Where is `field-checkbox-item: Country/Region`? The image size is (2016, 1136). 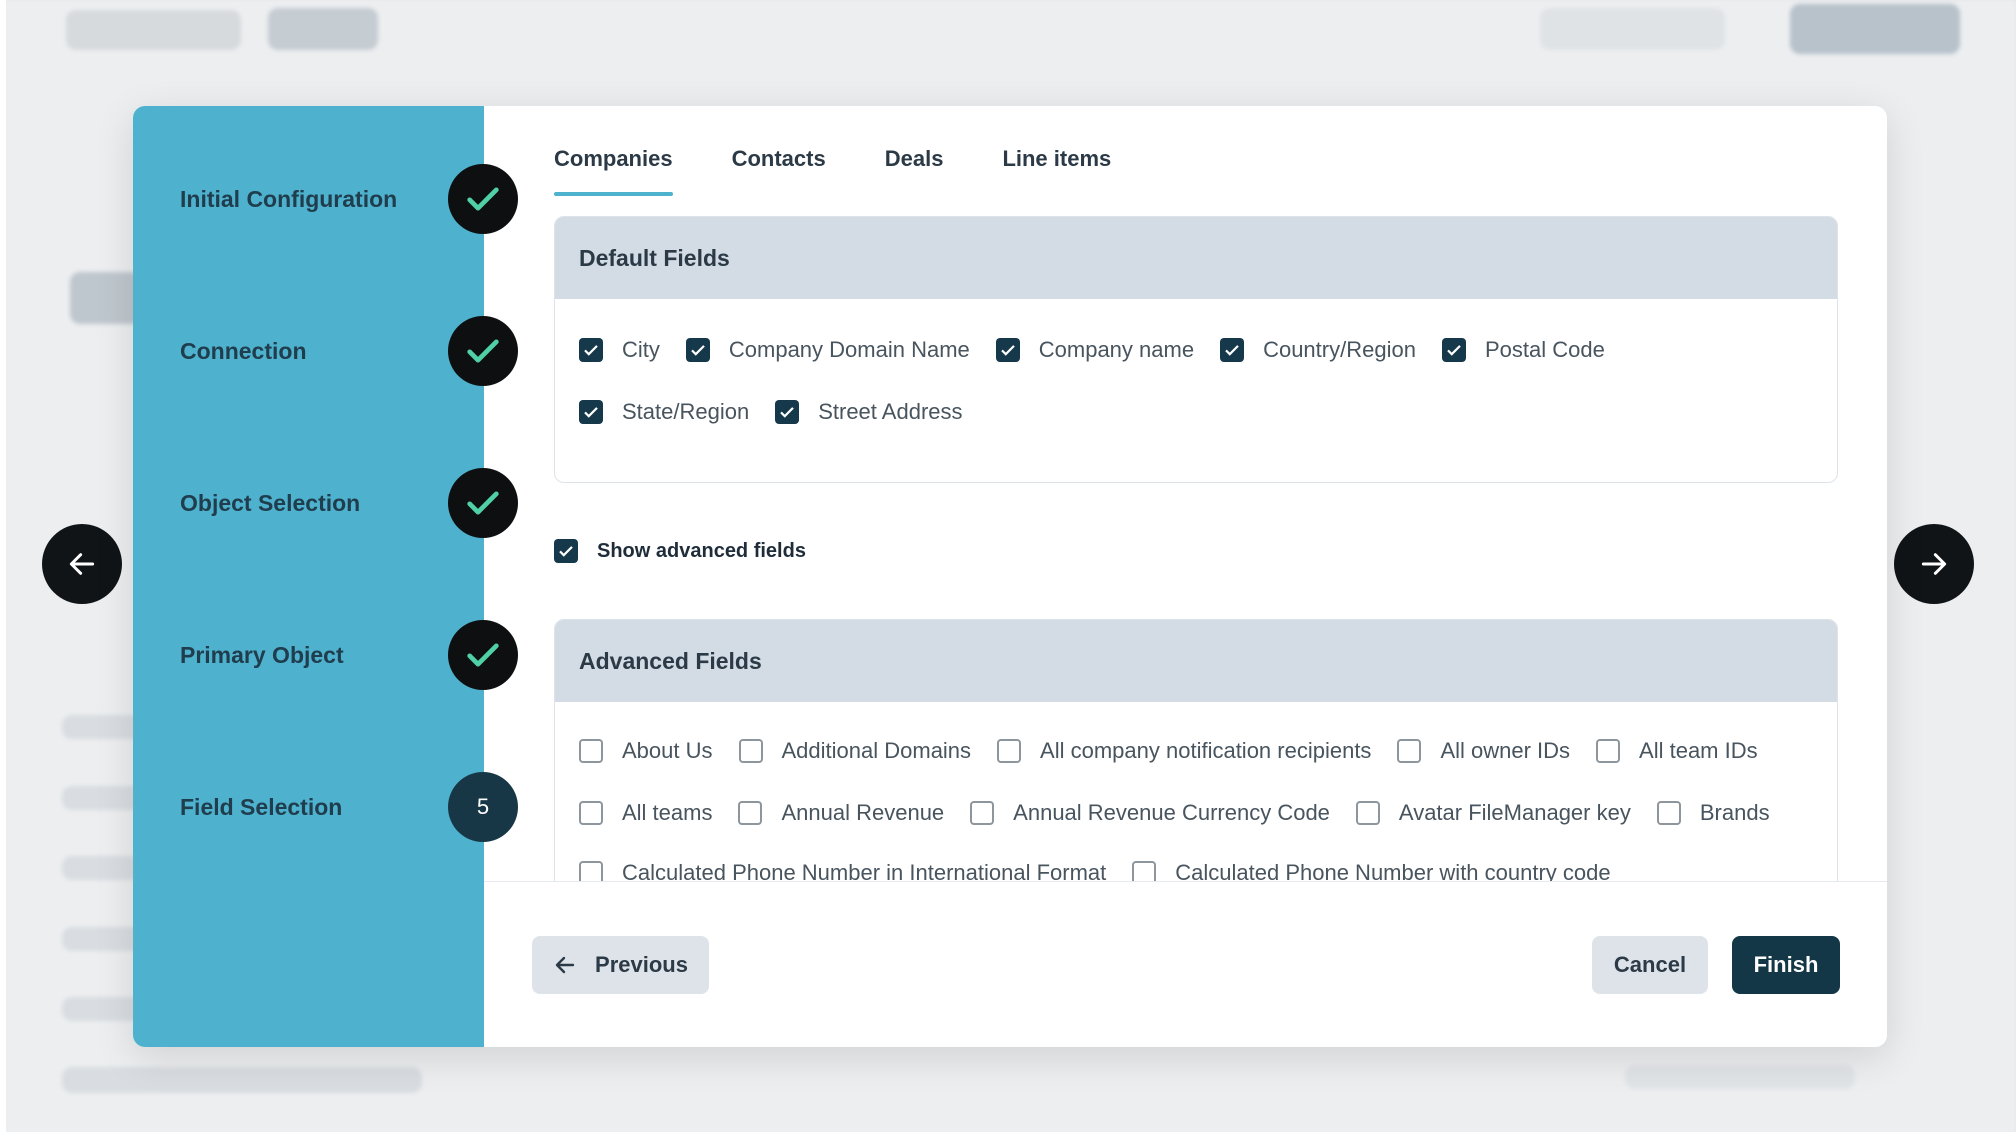
field-checkbox-item: Country/Region is located at coordinates (1318, 350).